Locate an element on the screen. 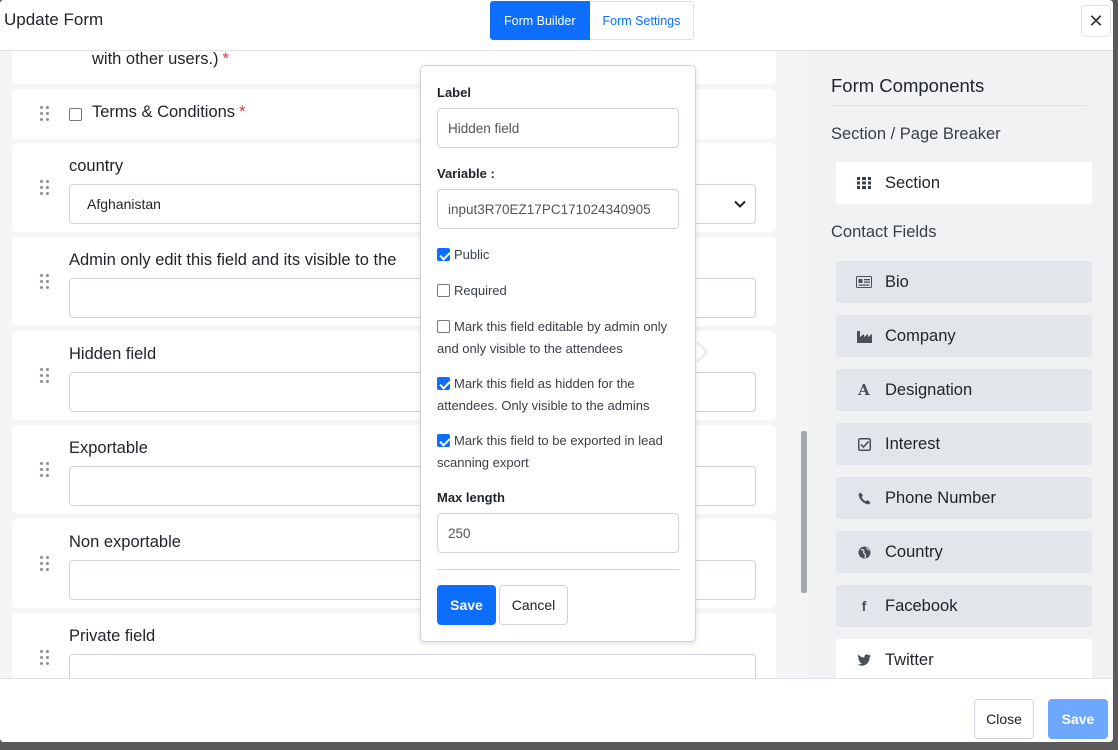  popover-save-button: Save is located at coordinates (466, 605).